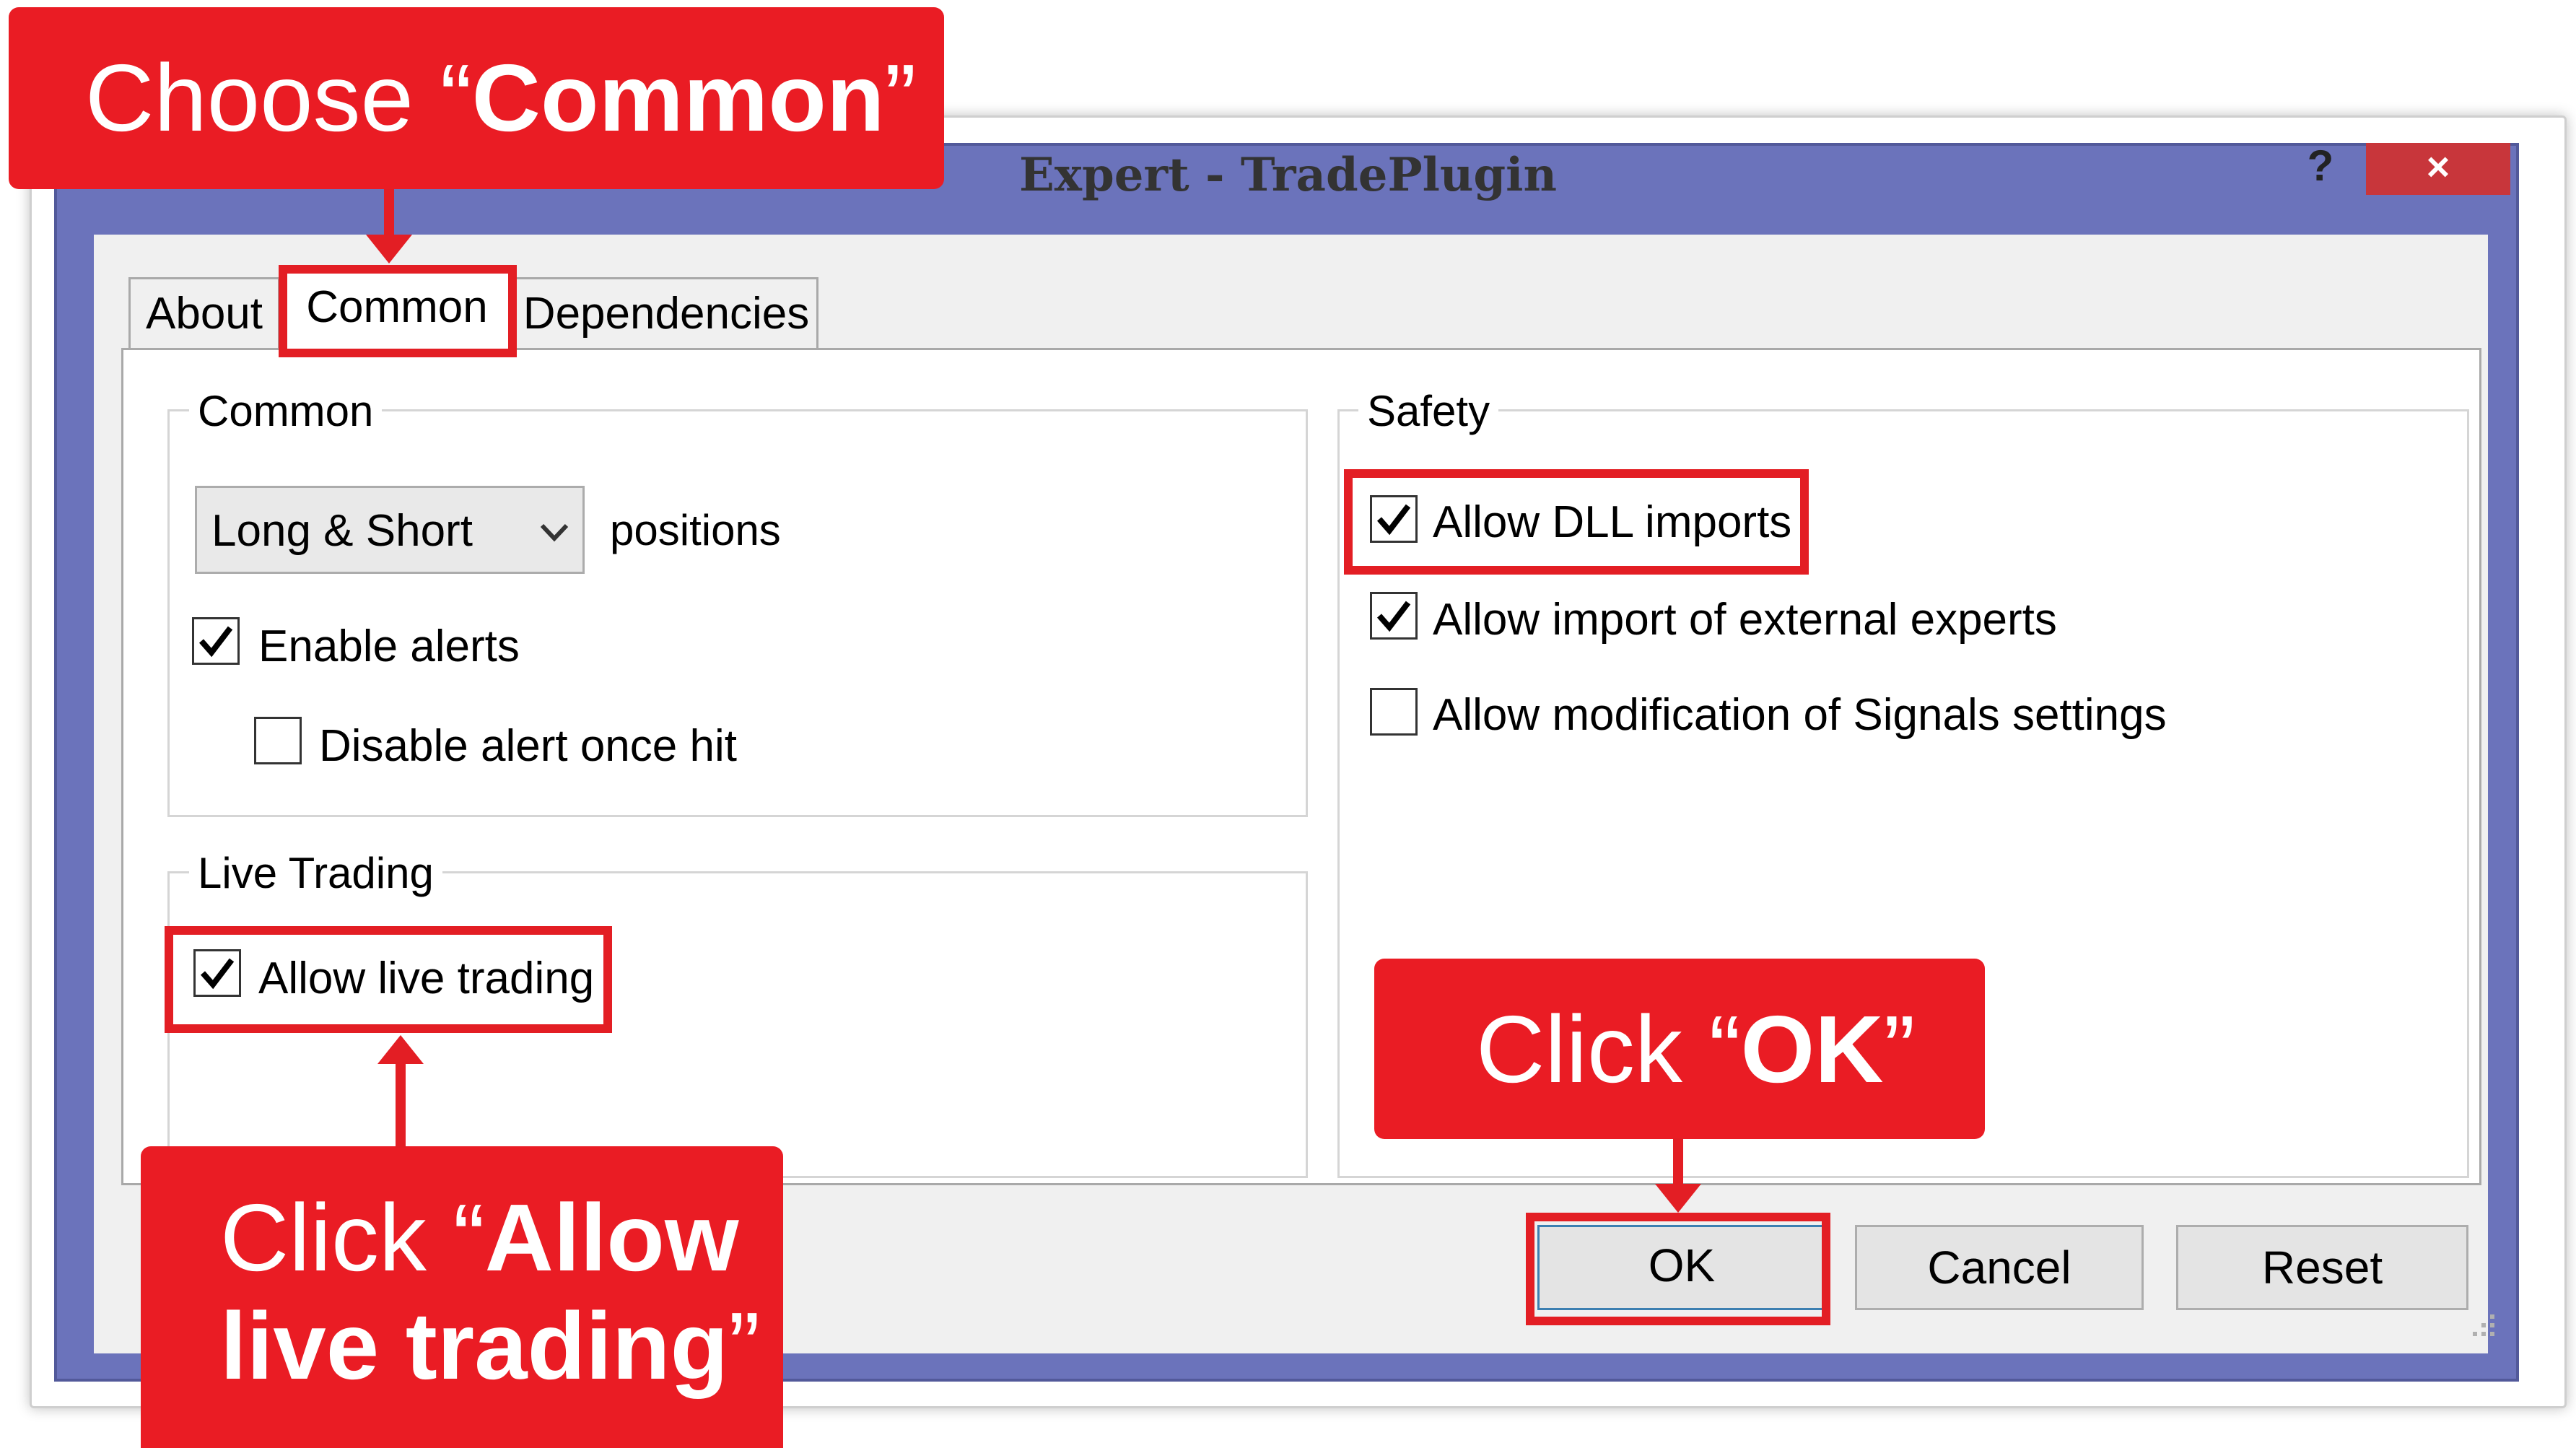 This screenshot has width=2576, height=1448. What do you see at coordinates (2482, 1324) in the screenshot?
I see `resize-grip-icon` at bounding box center [2482, 1324].